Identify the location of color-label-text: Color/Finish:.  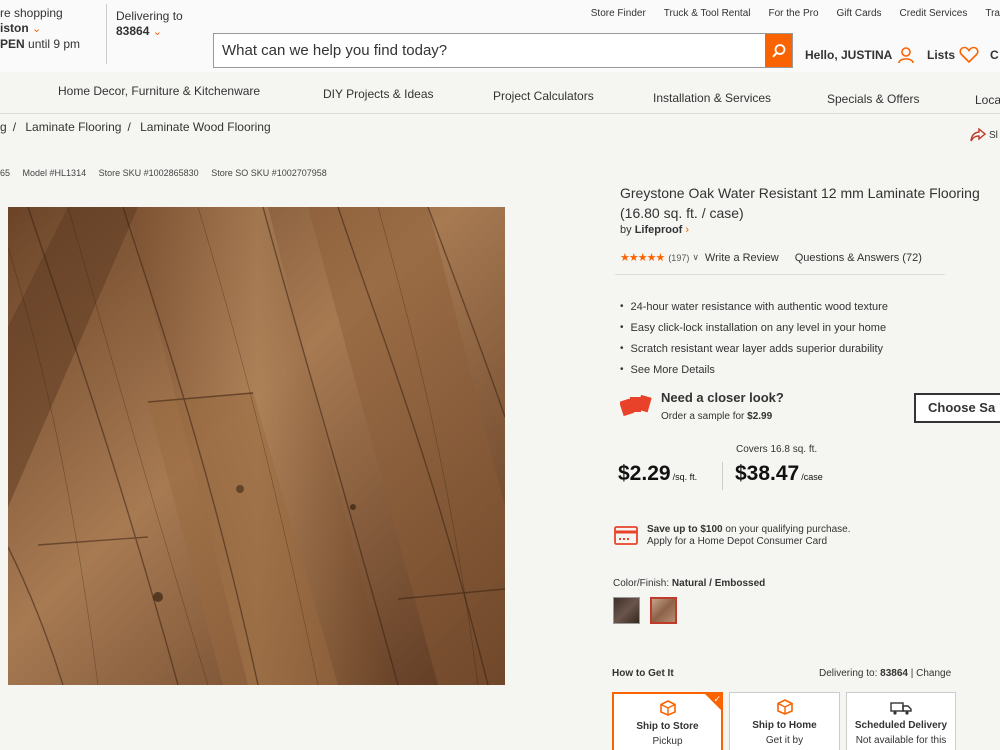
(642, 583).